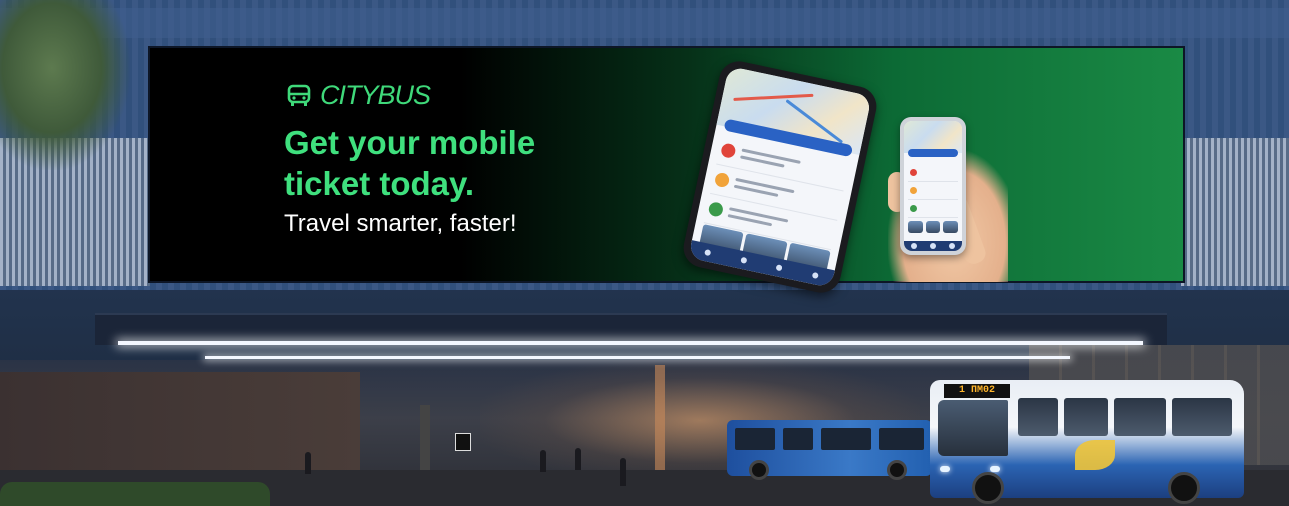  What do you see at coordinates (299, 95) in the screenshot?
I see `bus-icon` at bounding box center [299, 95].